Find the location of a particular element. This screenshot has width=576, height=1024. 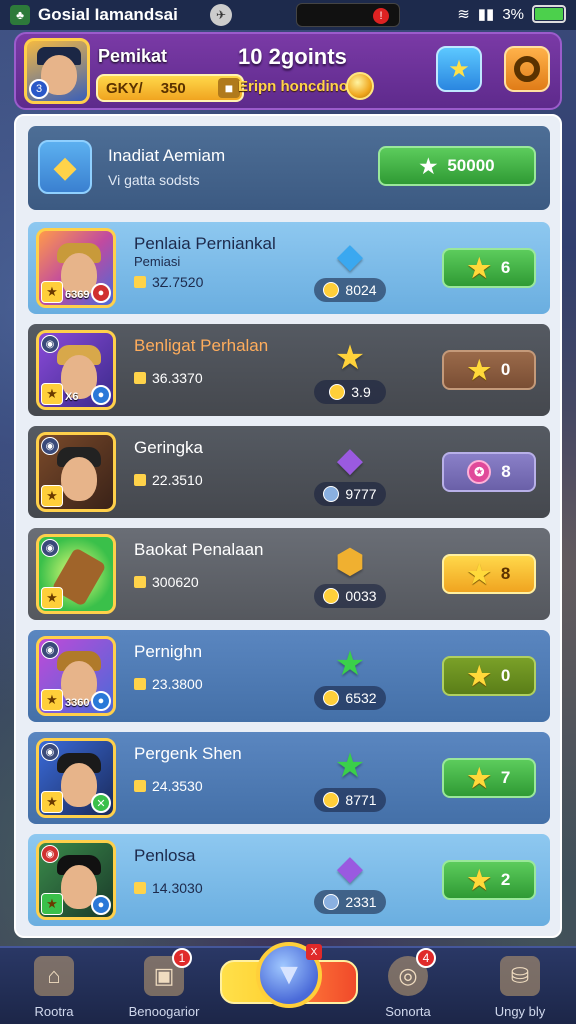

player-portrait: ◉ ★ ✕ is located at coordinates (76, 778).